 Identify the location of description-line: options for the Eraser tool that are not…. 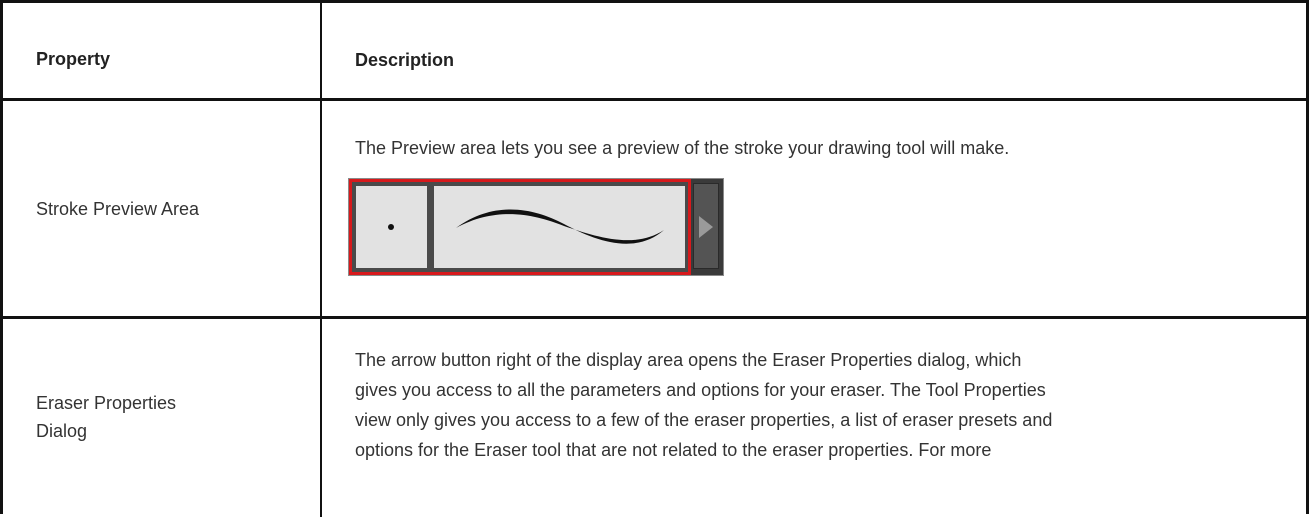
(673, 450).